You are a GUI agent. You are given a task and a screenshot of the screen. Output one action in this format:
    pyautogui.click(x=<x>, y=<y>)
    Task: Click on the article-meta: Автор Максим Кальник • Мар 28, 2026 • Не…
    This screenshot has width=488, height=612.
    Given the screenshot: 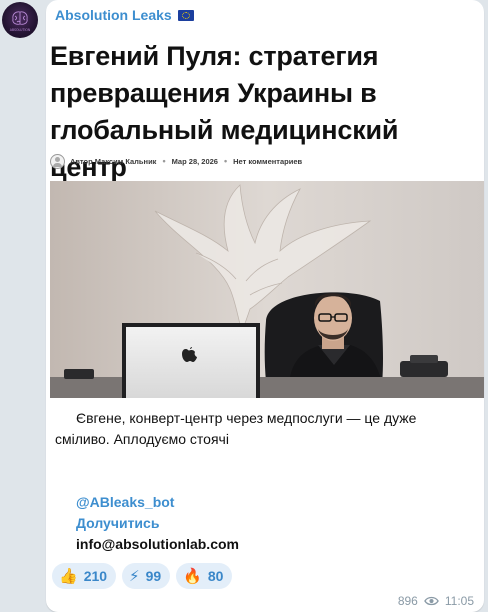 What is the action you would take?
    pyautogui.click(x=176, y=161)
    